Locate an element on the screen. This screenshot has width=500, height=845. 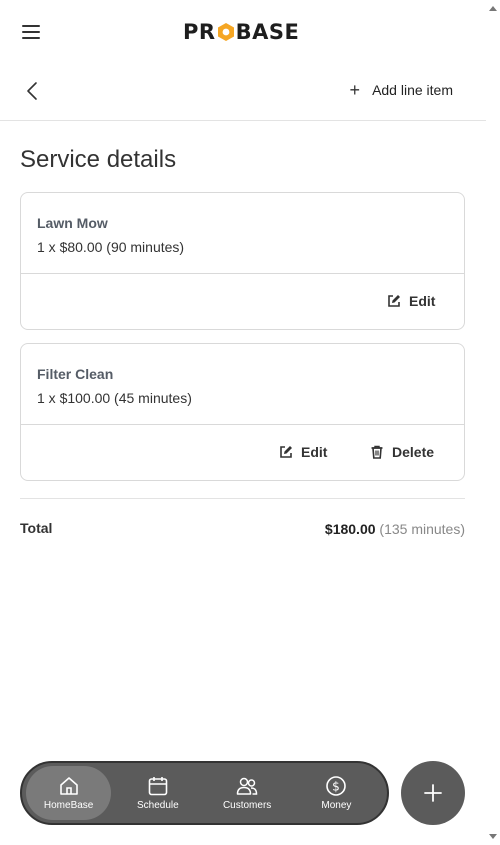
service-card: Lawn Mow 1 x $80.00 (90 minutes) Edit is located at coordinates (242, 261).